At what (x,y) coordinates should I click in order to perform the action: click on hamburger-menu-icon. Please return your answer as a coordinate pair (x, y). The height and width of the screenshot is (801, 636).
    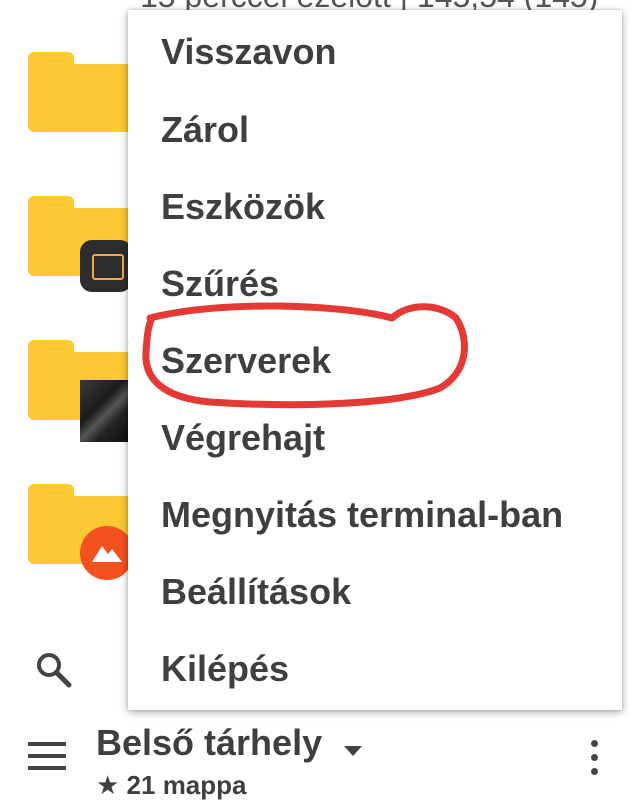
    Looking at the image, I should click on (47, 756).